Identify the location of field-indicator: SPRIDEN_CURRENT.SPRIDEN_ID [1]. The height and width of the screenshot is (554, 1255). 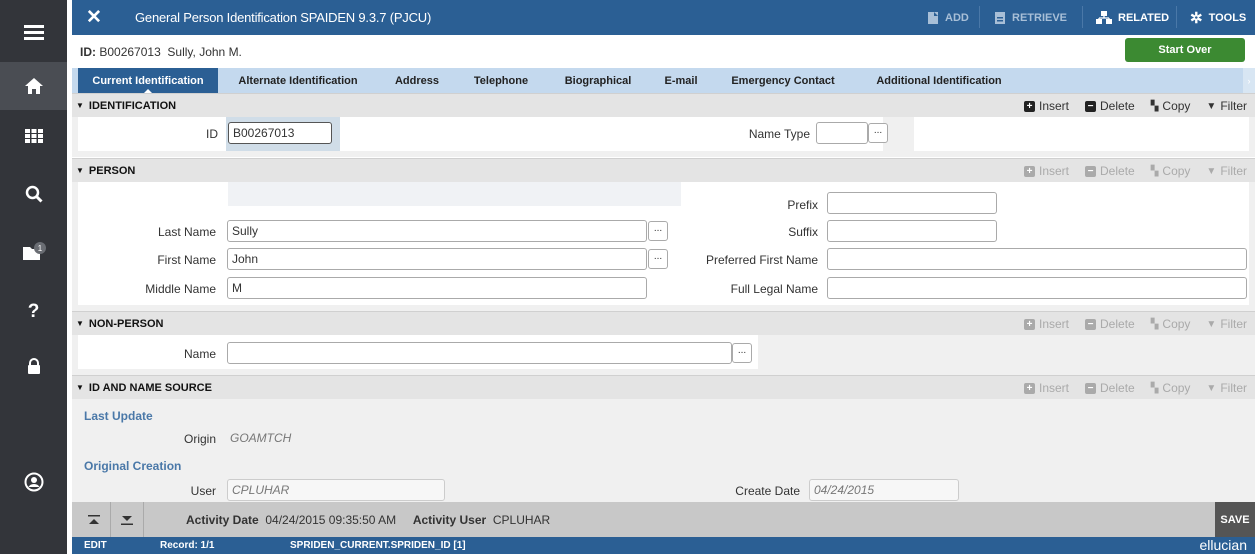
(378, 545).